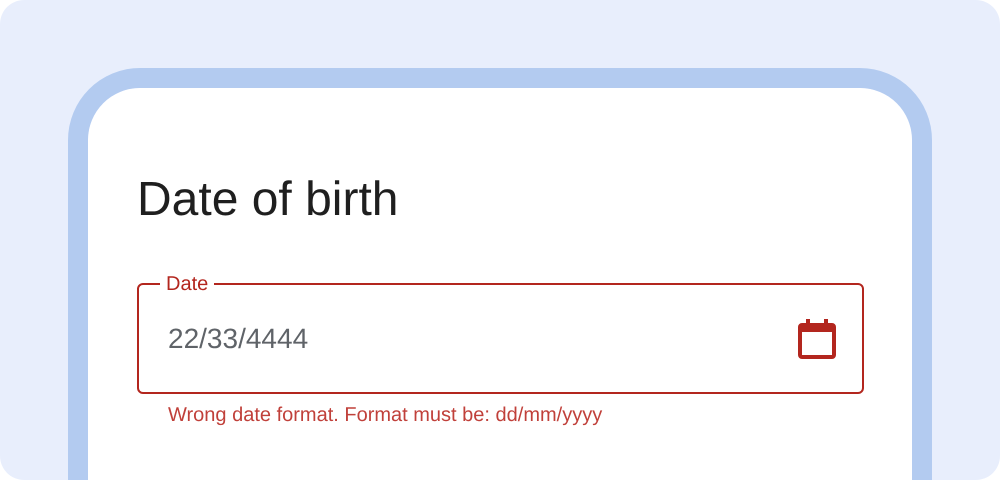  What do you see at coordinates (817, 339) in the screenshot?
I see `calendar-icon` at bounding box center [817, 339].